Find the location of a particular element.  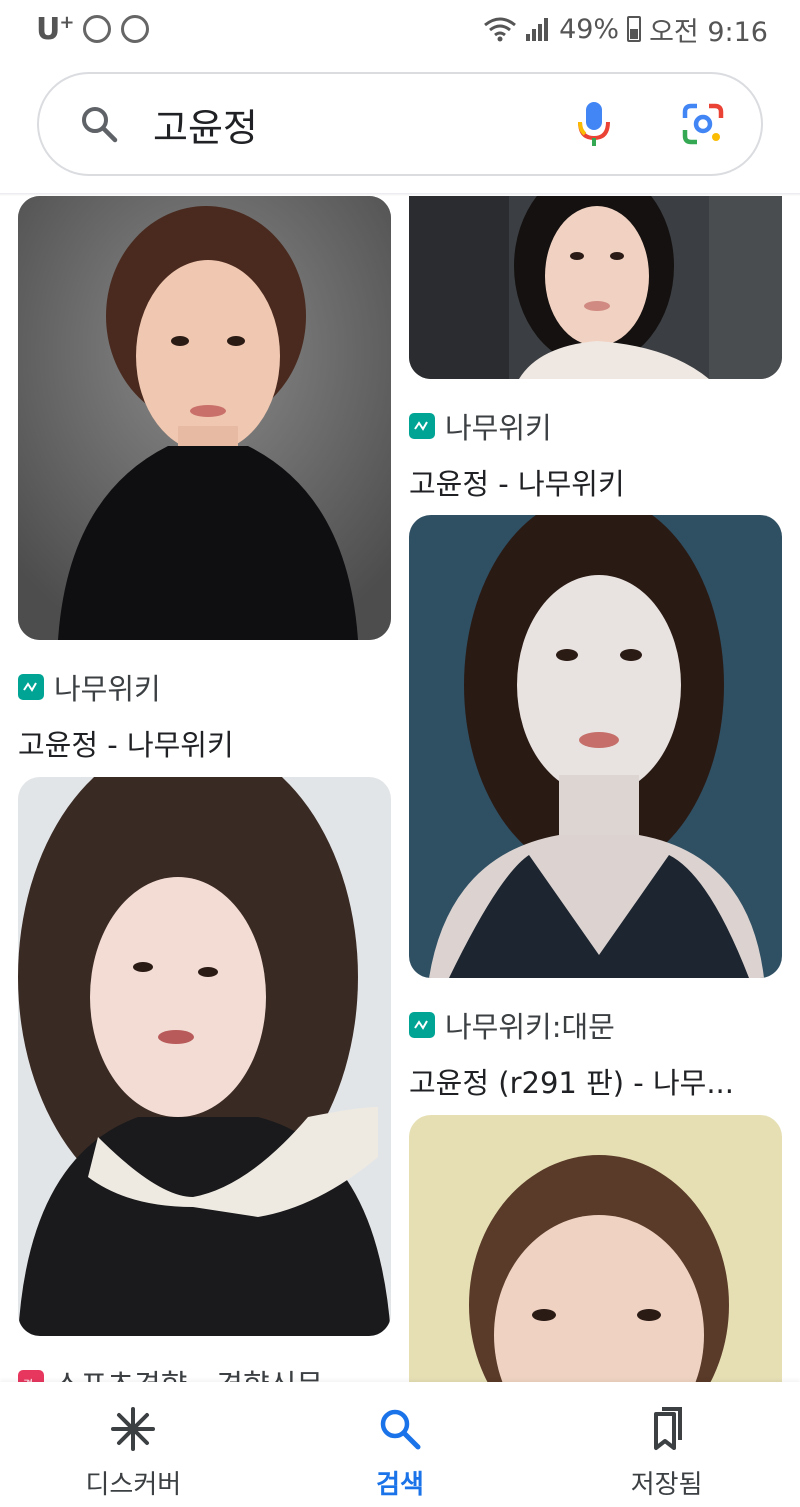

asterisk-icon is located at coordinates (133, 1429).